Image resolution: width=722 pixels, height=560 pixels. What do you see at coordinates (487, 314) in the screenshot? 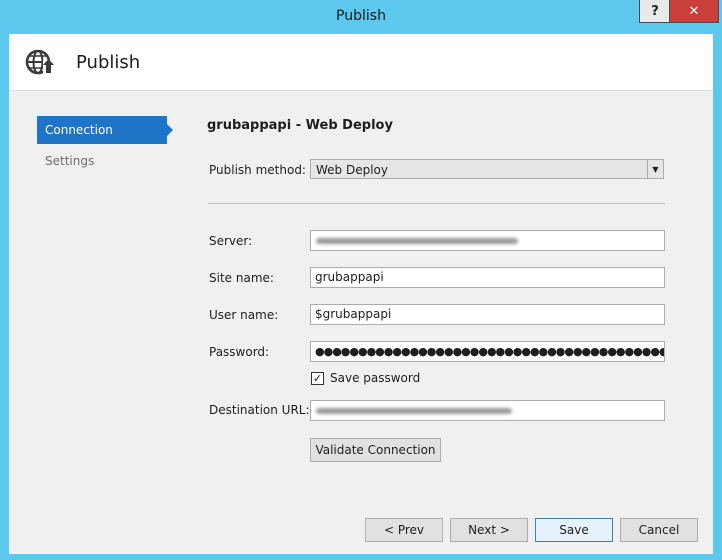
I see `user-name-input: $grubappapi` at bounding box center [487, 314].